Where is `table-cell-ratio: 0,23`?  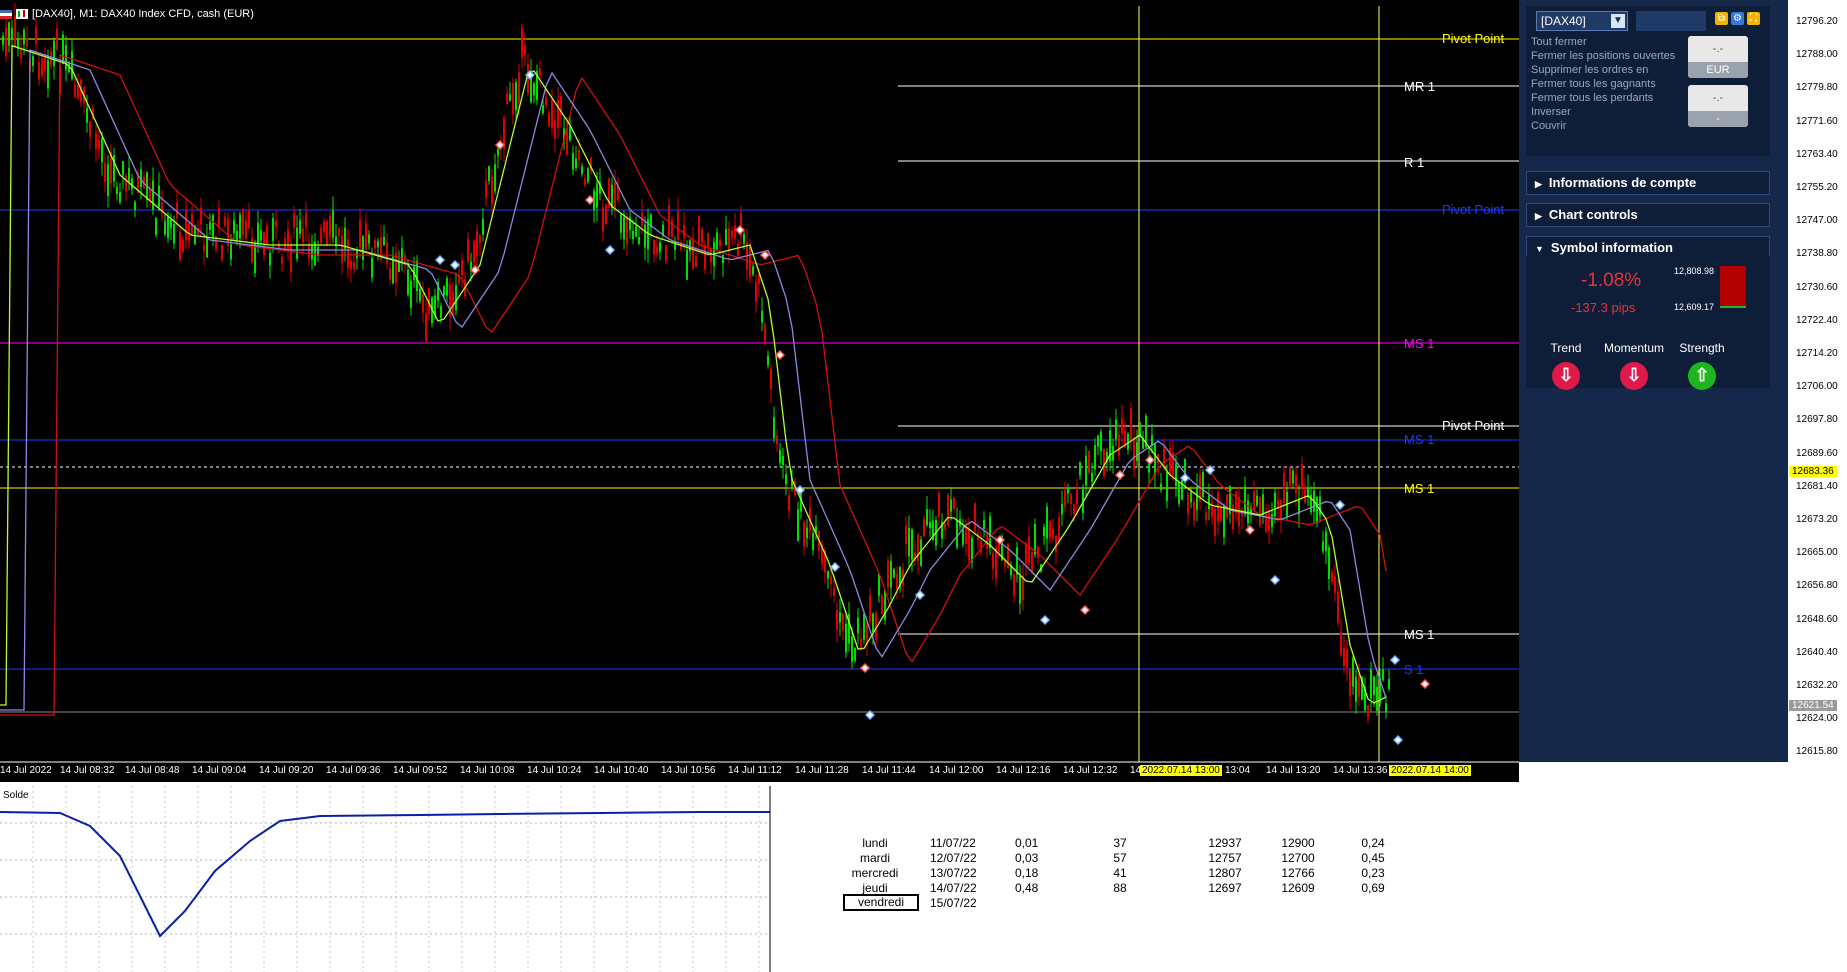
table-cell-ratio: 0,23 is located at coordinates (1373, 873).